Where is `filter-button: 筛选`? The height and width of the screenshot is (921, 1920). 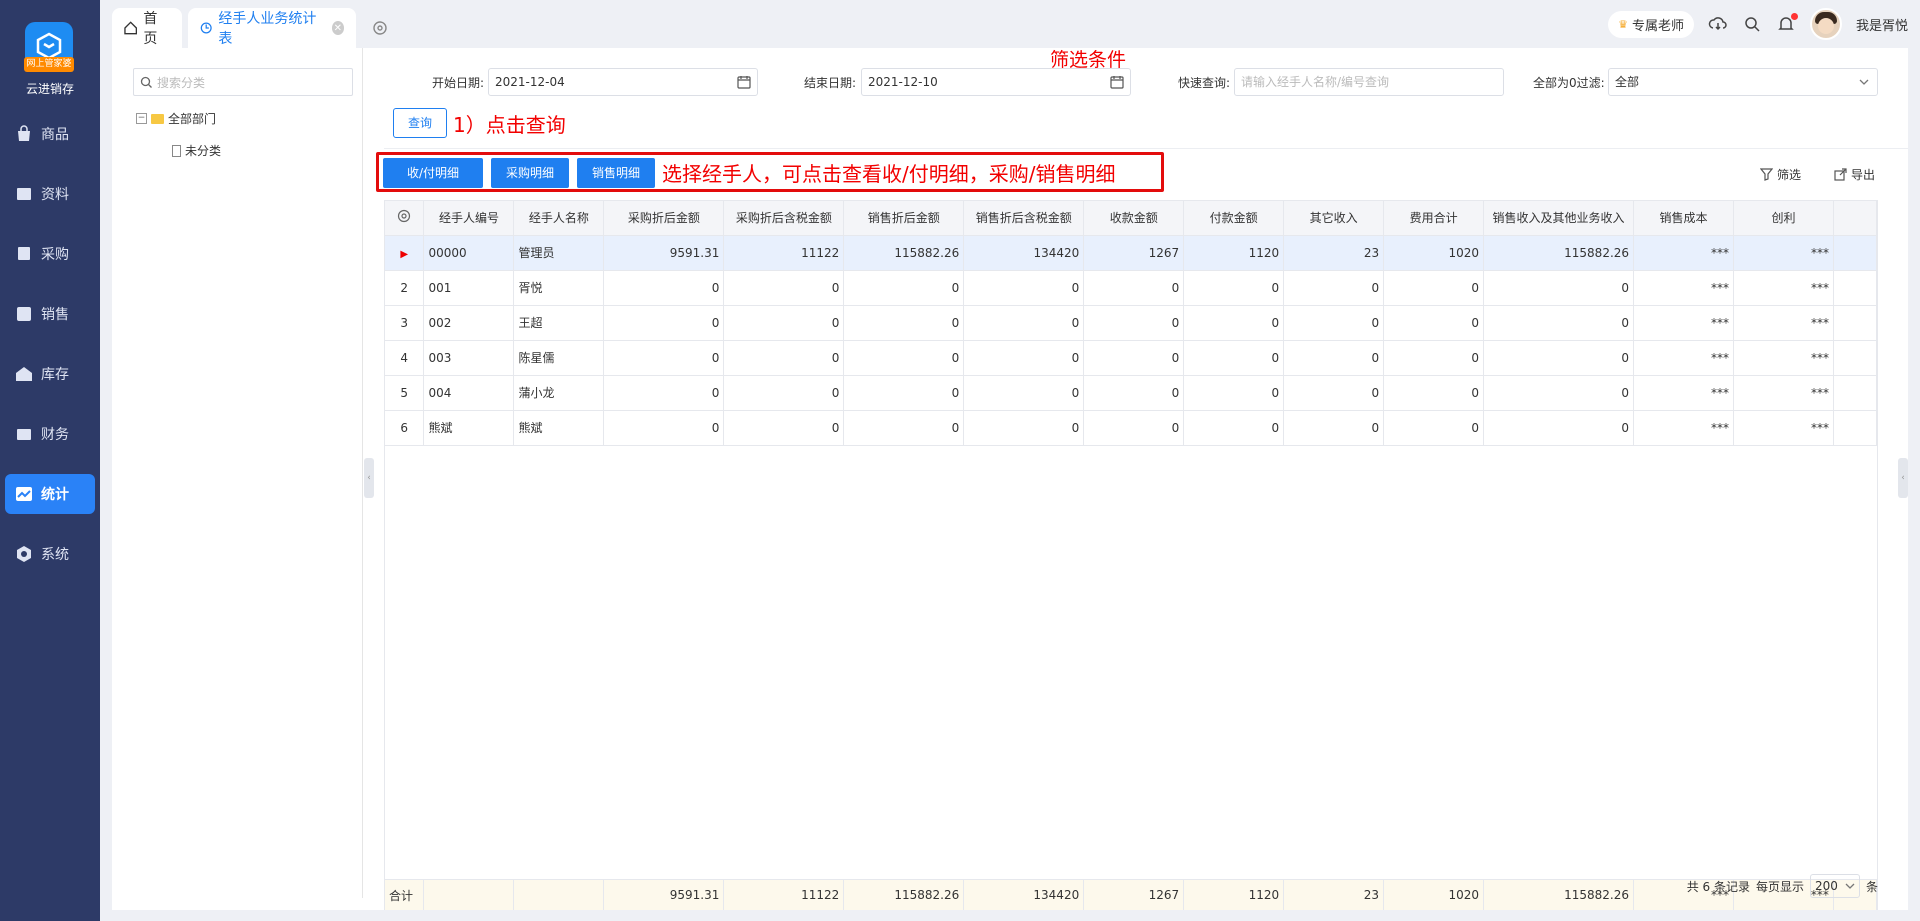
filter-button: 筛选 is located at coordinates (1780, 174).